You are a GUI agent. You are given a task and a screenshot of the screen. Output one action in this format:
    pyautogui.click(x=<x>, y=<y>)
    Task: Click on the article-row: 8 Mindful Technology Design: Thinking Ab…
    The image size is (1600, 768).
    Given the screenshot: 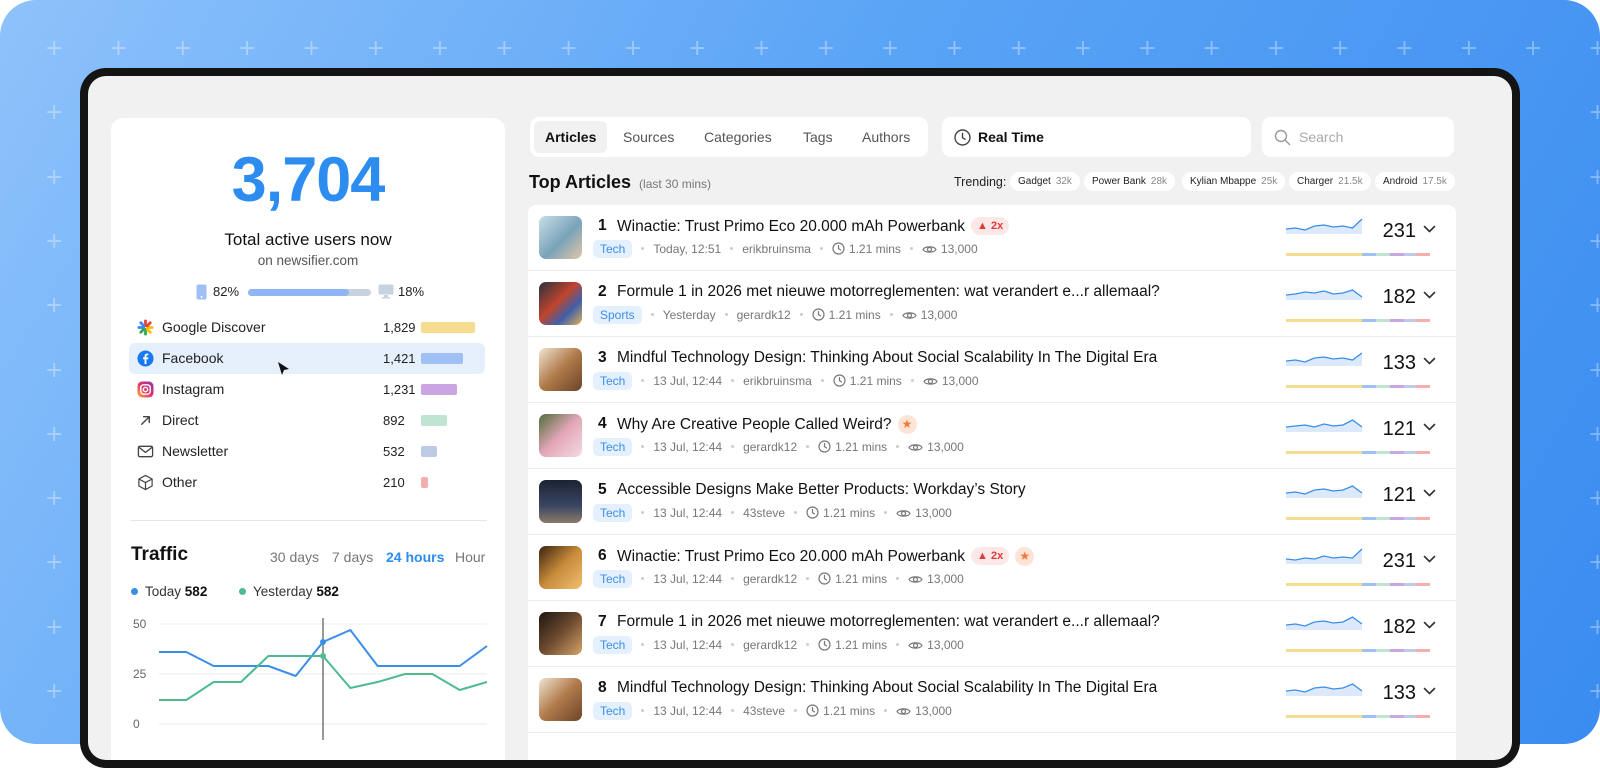 What is the action you would take?
    pyautogui.click(x=992, y=700)
    